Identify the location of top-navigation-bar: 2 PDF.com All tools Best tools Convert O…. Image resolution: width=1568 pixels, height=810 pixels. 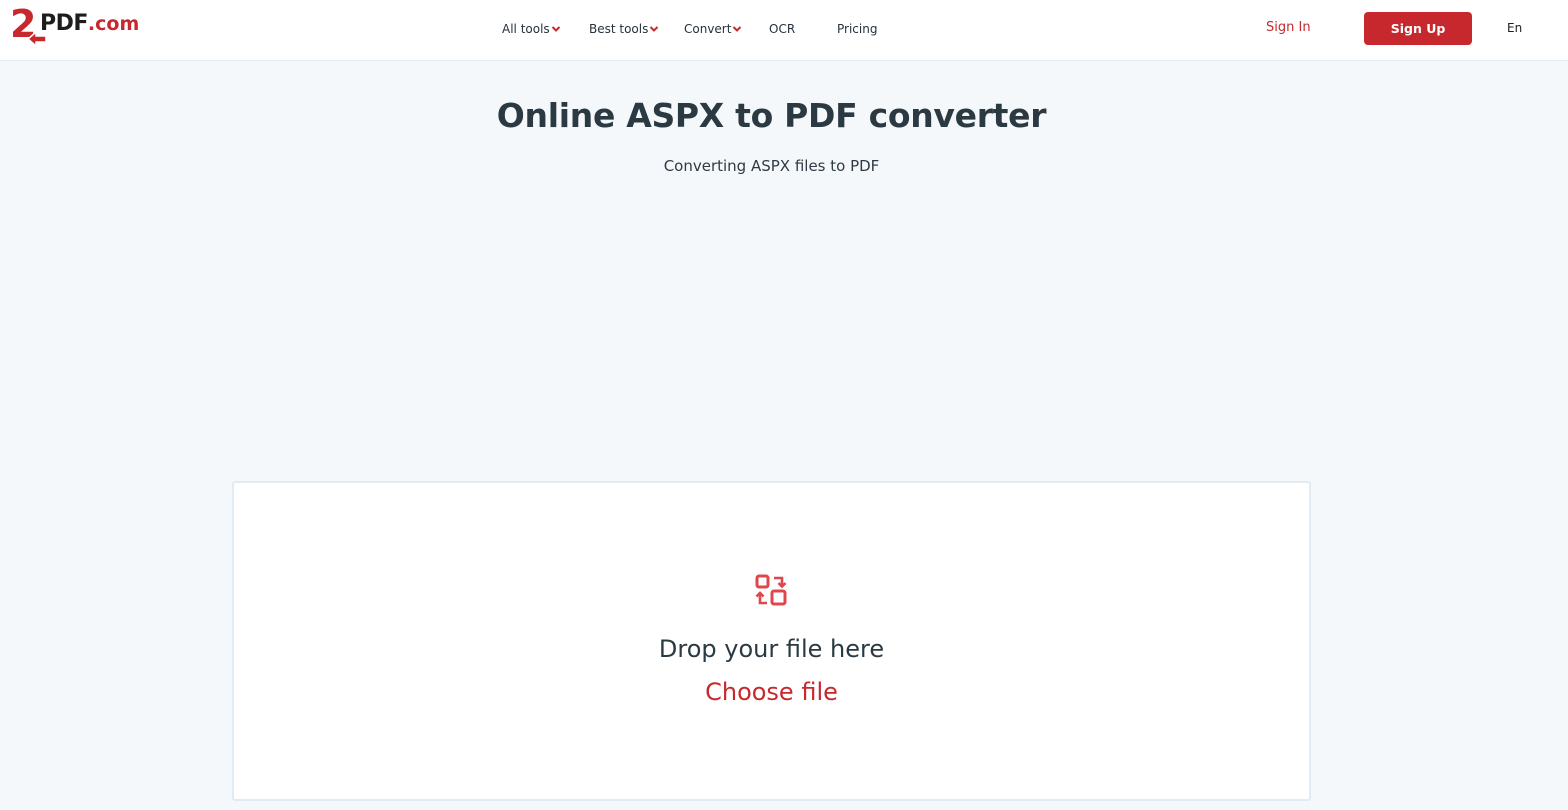
(784, 30).